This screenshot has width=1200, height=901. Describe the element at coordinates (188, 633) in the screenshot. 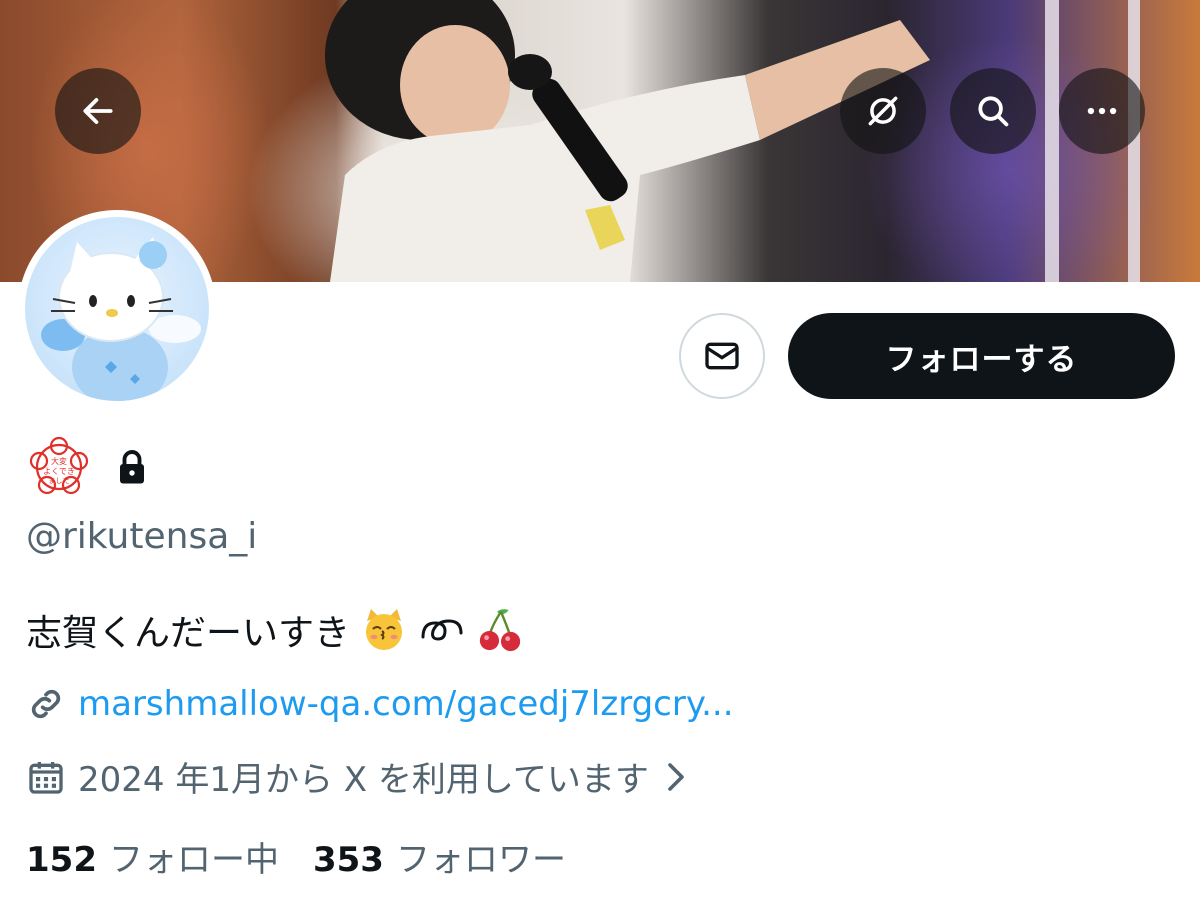

I see `bio-text: 志賀くんだーいすき` at that location.